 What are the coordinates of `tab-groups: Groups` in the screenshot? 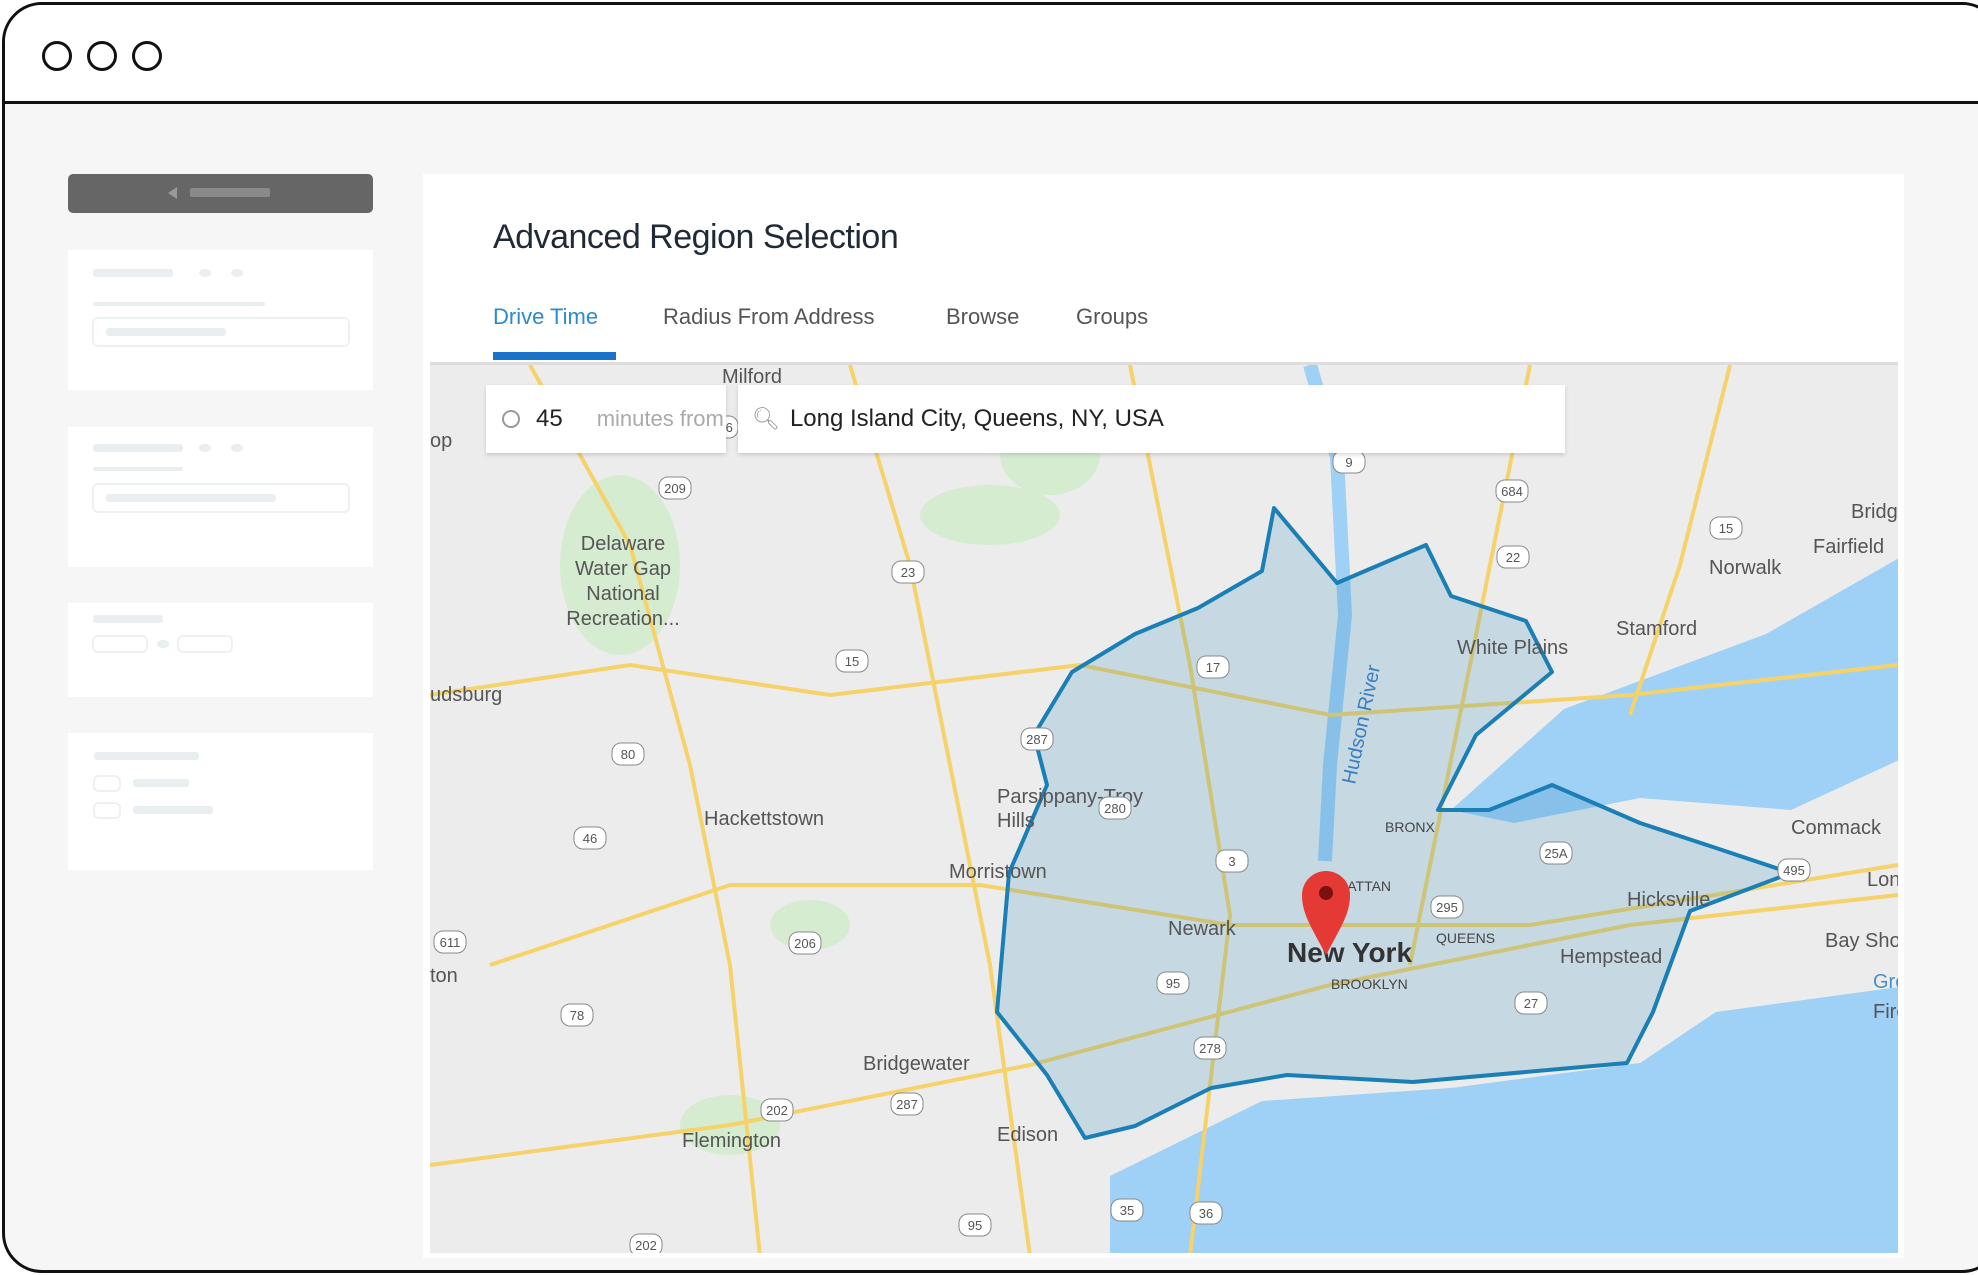 It's located at (1112, 317).